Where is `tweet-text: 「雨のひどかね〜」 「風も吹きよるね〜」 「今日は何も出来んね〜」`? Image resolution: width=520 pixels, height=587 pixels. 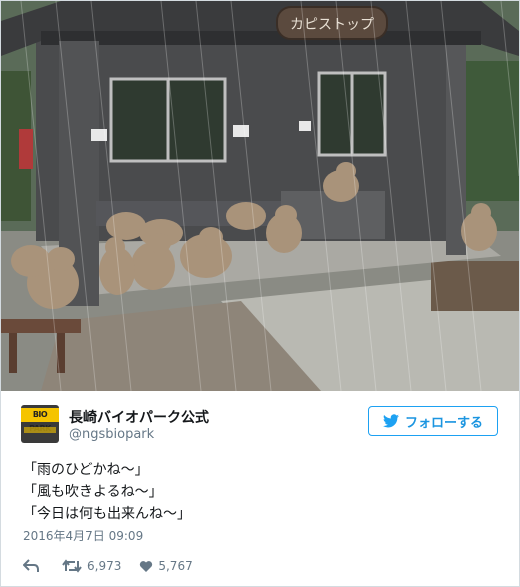 tweet-text: 「雨のひどかね〜」 「風も吹きよるね〜」 「今日は何も出来んね〜」 is located at coordinates (107, 492).